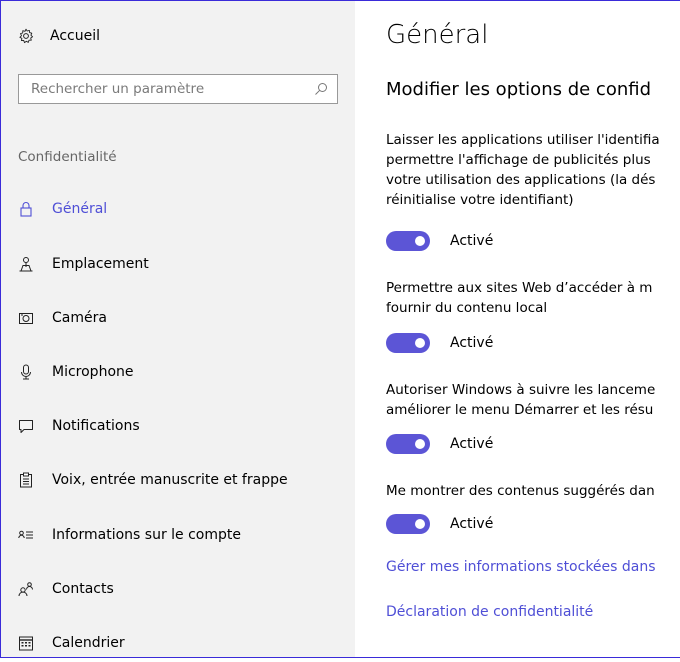 The image size is (680, 662). Describe the element at coordinates (26, 264) in the screenshot. I see `location-icon` at that location.